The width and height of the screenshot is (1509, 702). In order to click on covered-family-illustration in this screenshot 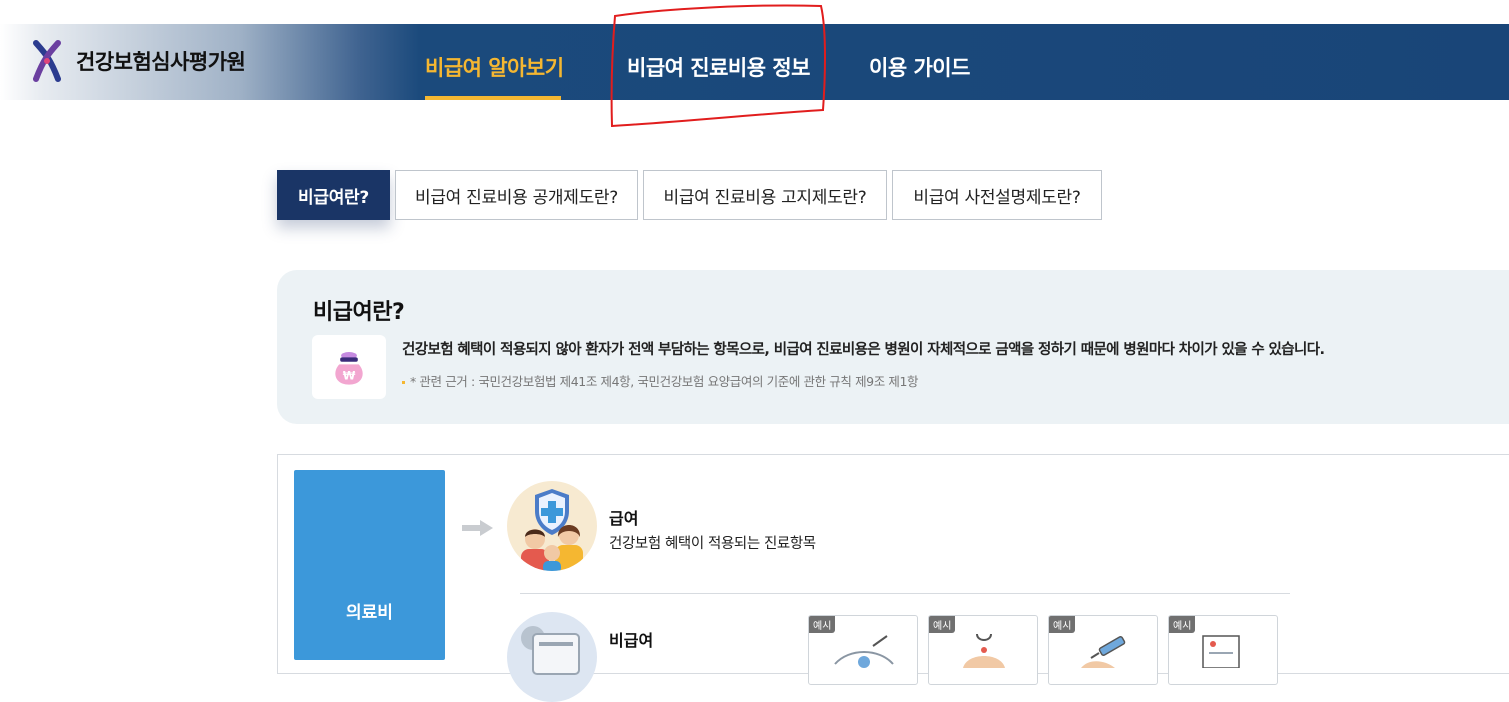, I will do `click(552, 526)`.